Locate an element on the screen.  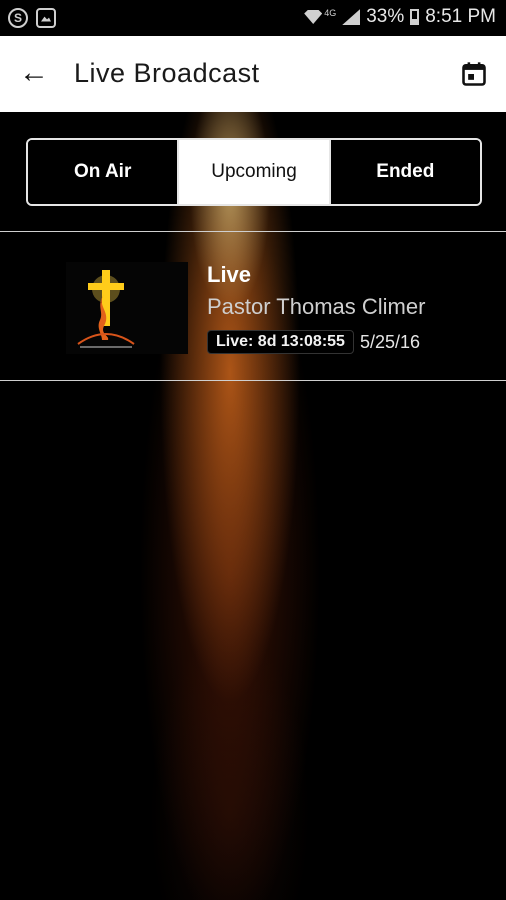
broadcast-subtitle: Pastor Thomas Climer is located at coordinates (316, 306).